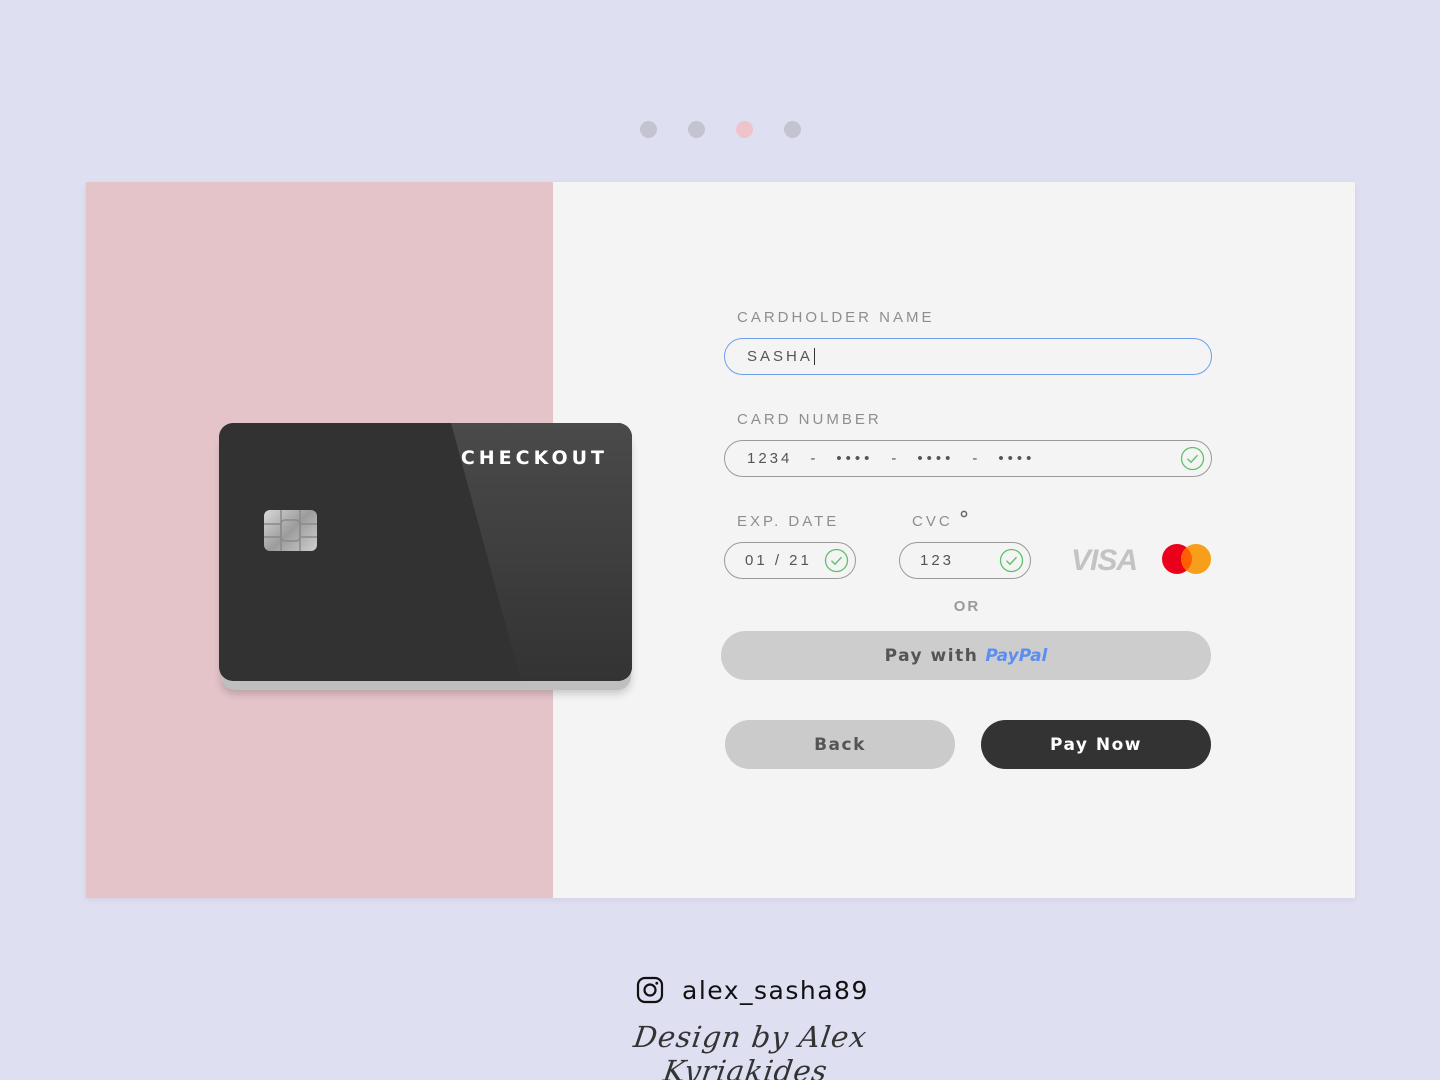 This screenshot has width=1440, height=1080. Describe the element at coordinates (290, 530) in the screenshot. I see `chip-icon` at that location.